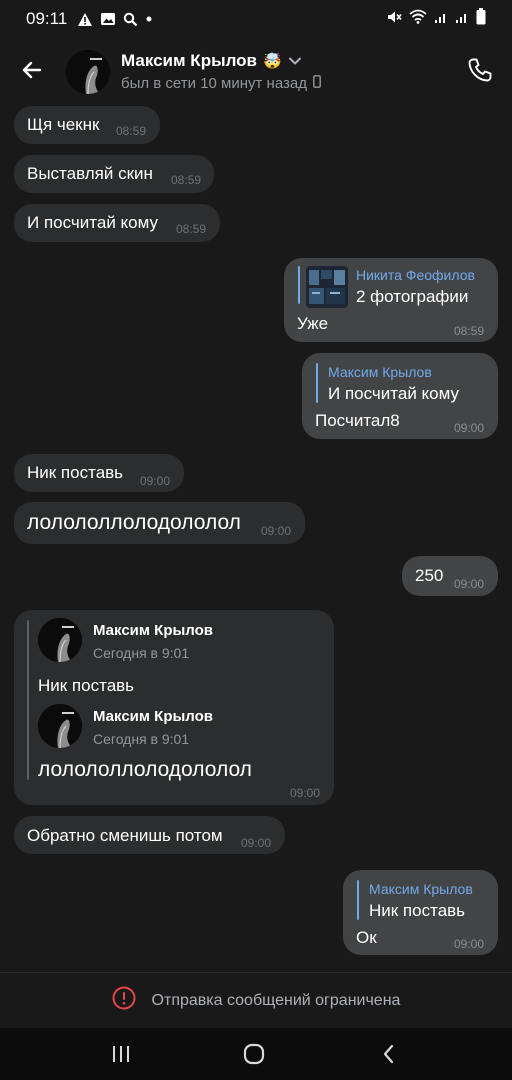  Describe the element at coordinates (256, 19) in the screenshot. I see `status-bar: 09:11` at that location.